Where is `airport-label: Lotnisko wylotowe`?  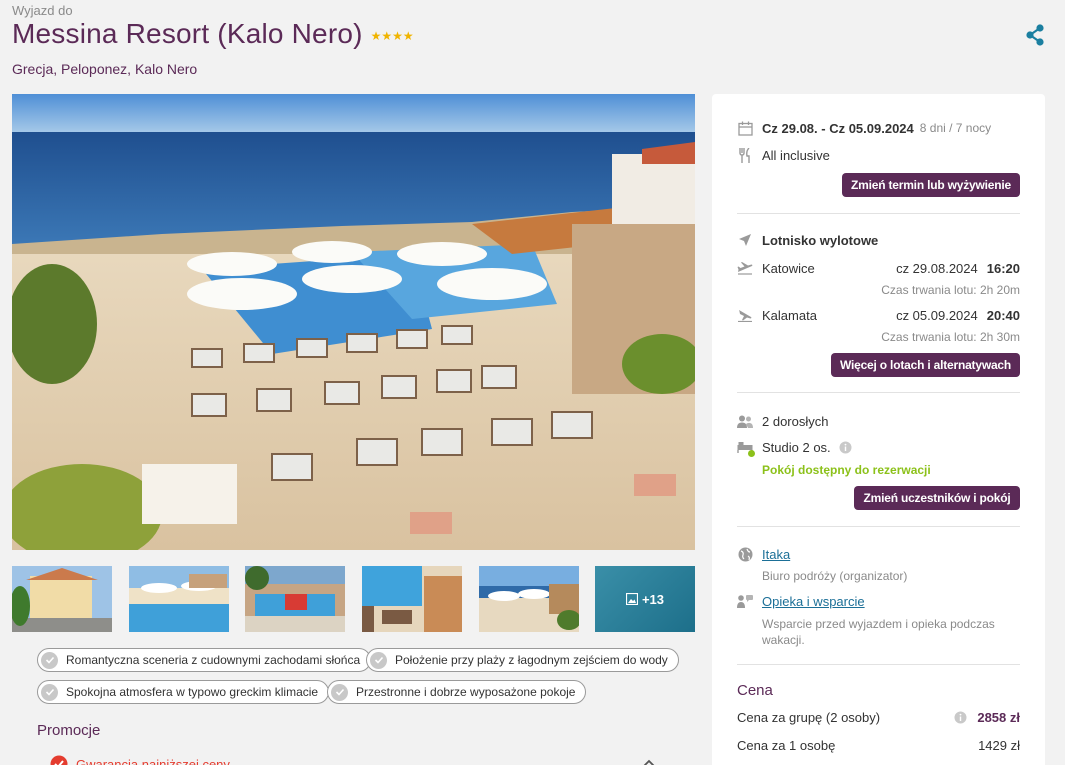
airport-label: Lotnisko wylotowe is located at coordinates (820, 240).